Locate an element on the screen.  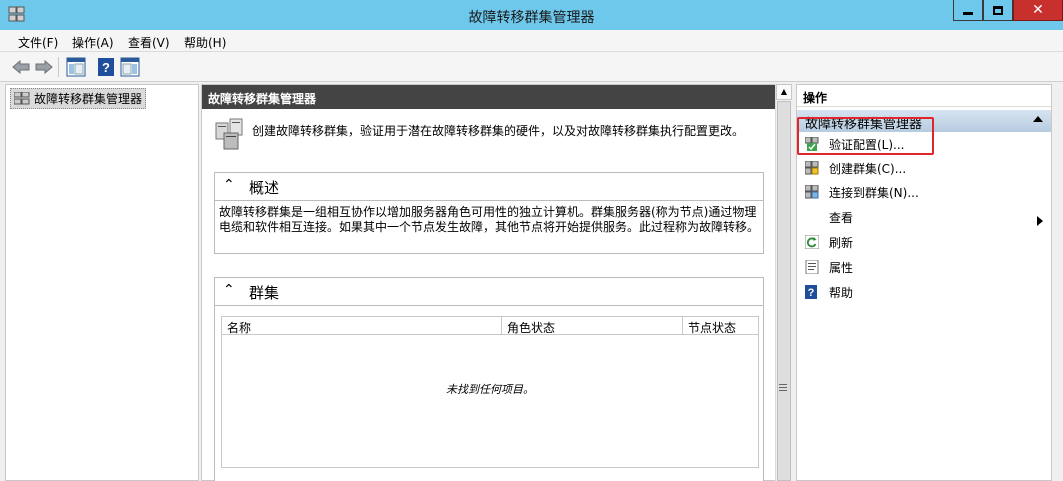
forward-arrow-icon is located at coordinates (44, 67).